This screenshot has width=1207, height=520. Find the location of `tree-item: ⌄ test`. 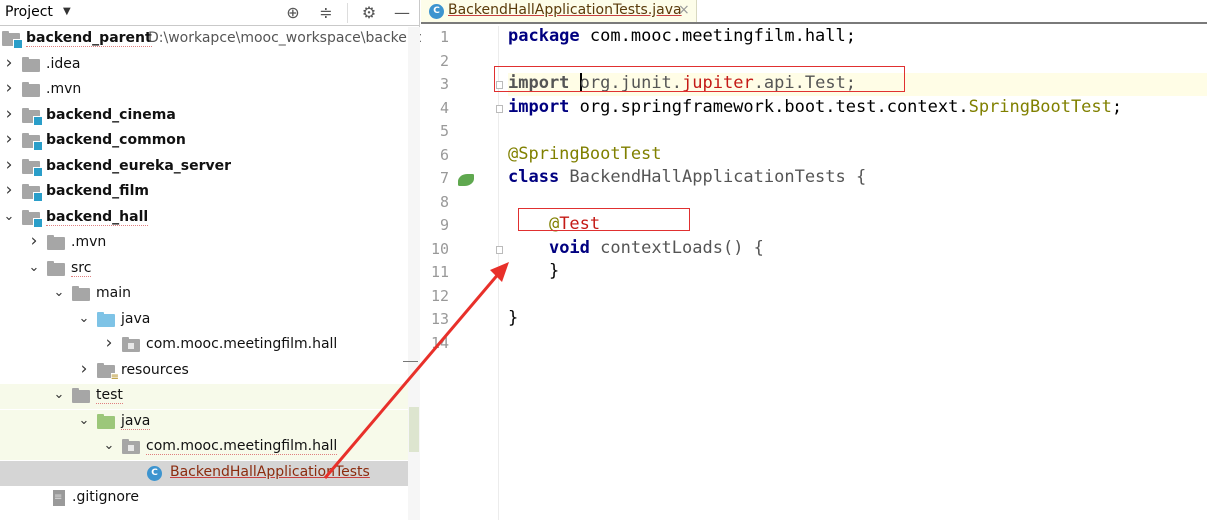

tree-item: ⌄ test is located at coordinates (204, 396).